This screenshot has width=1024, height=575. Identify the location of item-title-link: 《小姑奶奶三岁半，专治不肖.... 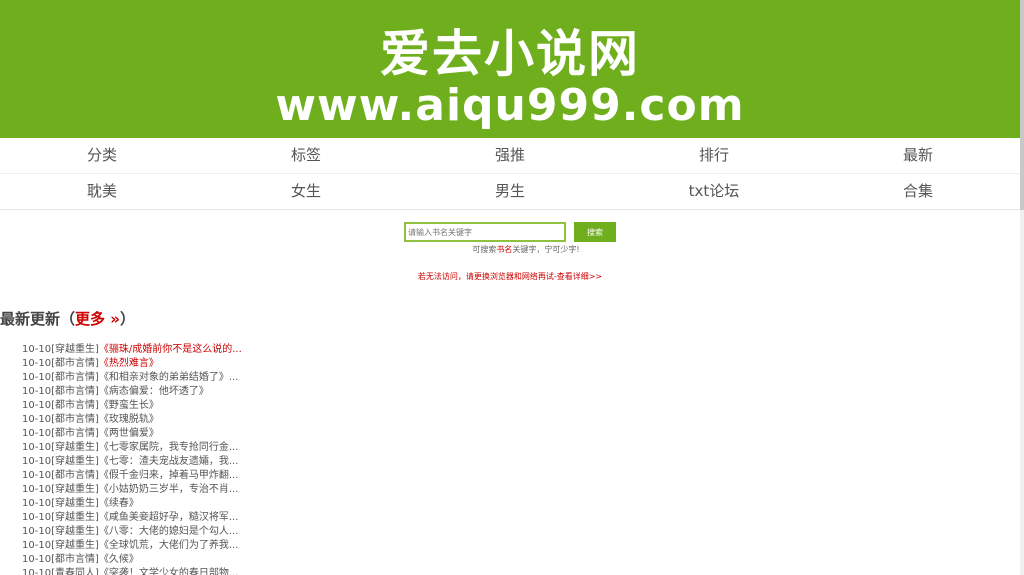
(169, 489).